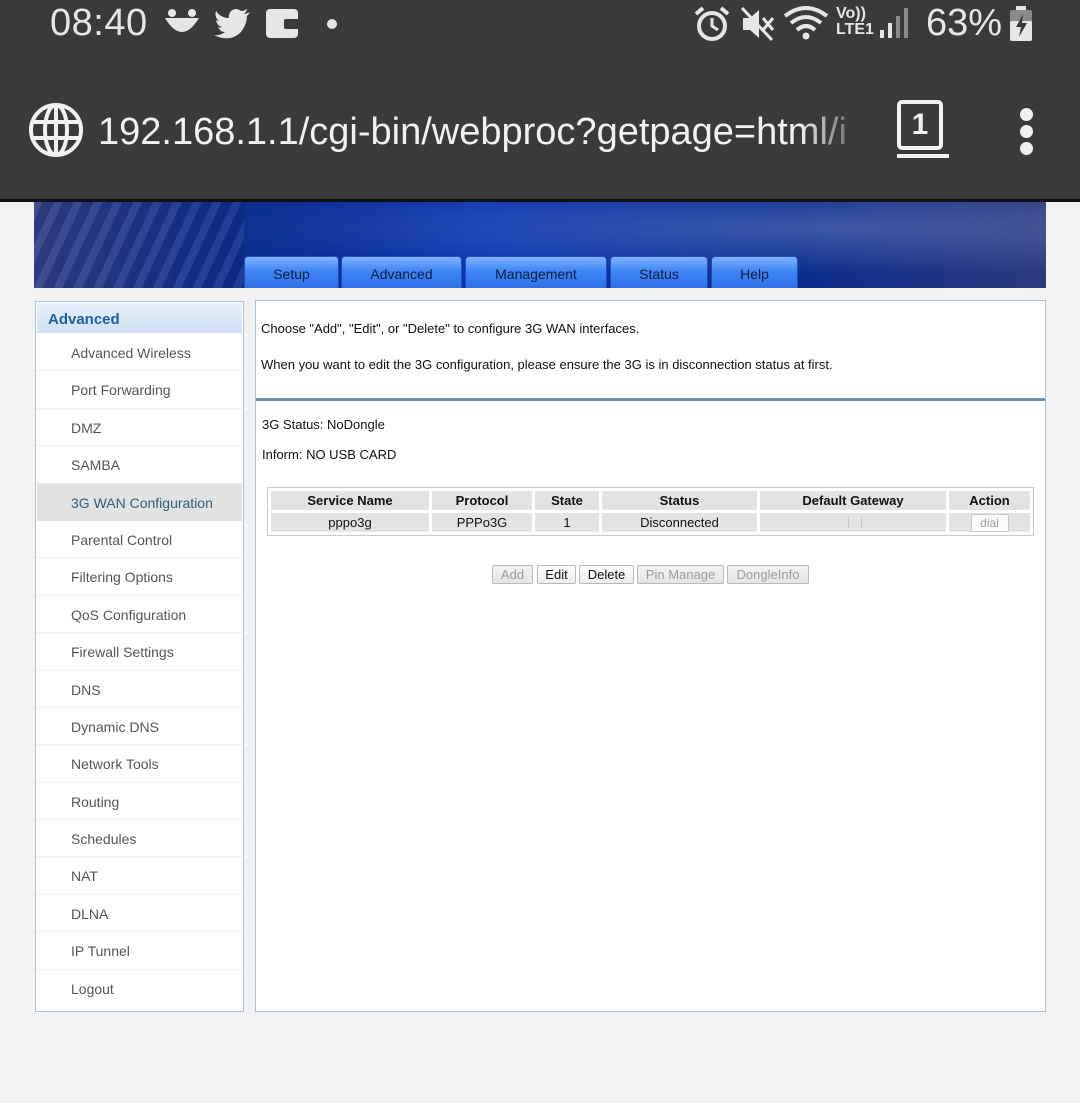  What do you see at coordinates (659, 272) in the screenshot?
I see `tab-status: Status` at bounding box center [659, 272].